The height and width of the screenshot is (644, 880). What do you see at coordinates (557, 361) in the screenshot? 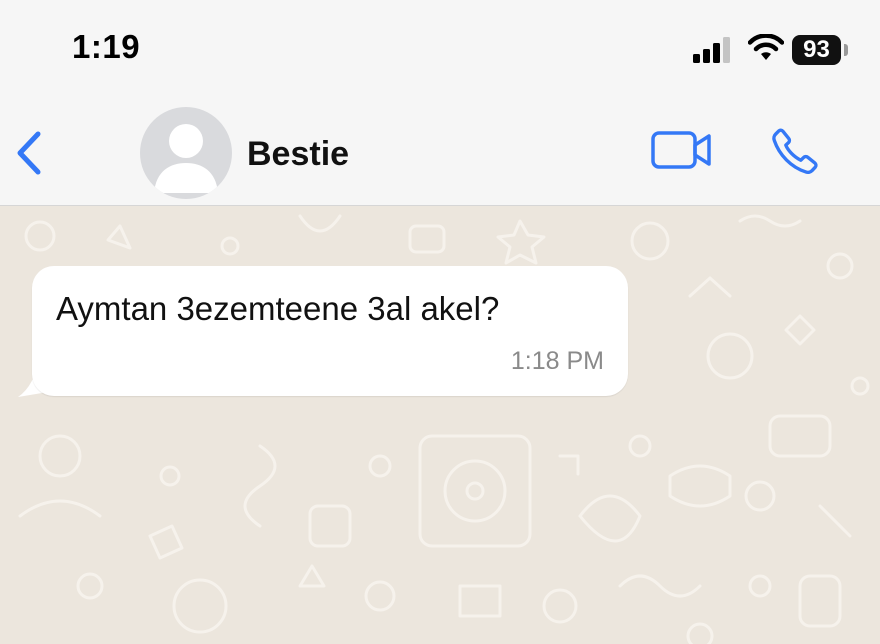
I see `message-time: 1:18 PM` at bounding box center [557, 361].